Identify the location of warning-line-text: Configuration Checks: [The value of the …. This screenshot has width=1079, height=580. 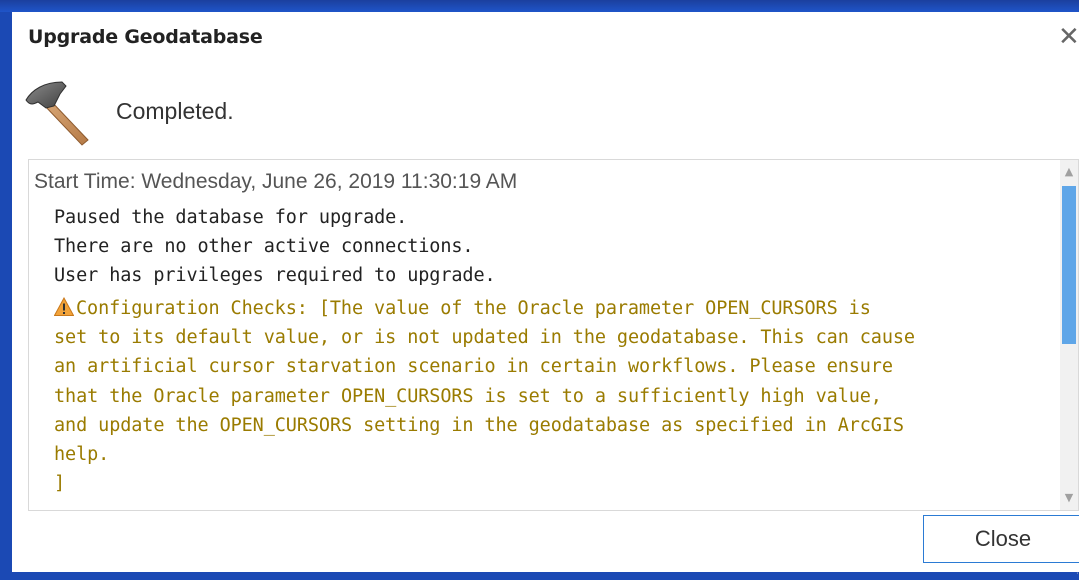
(473, 308).